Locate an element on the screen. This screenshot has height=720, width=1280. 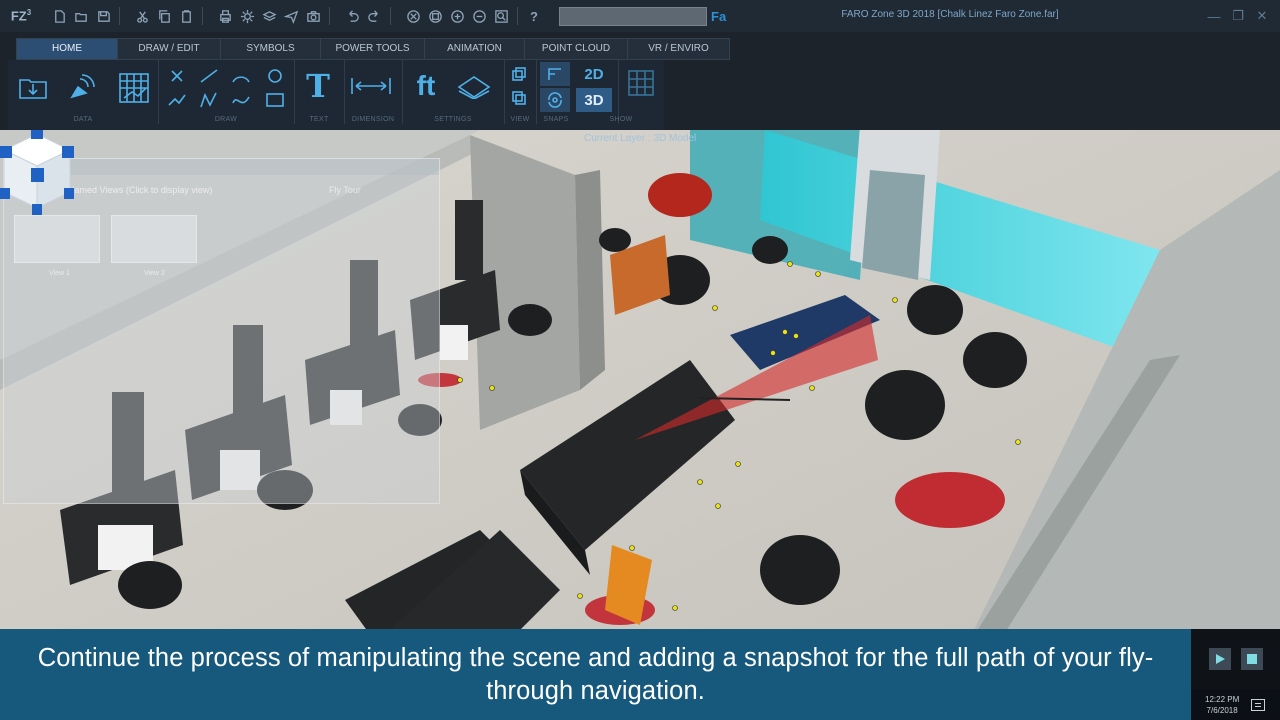
measure-tool-icon is located at coordinates (177, 100).